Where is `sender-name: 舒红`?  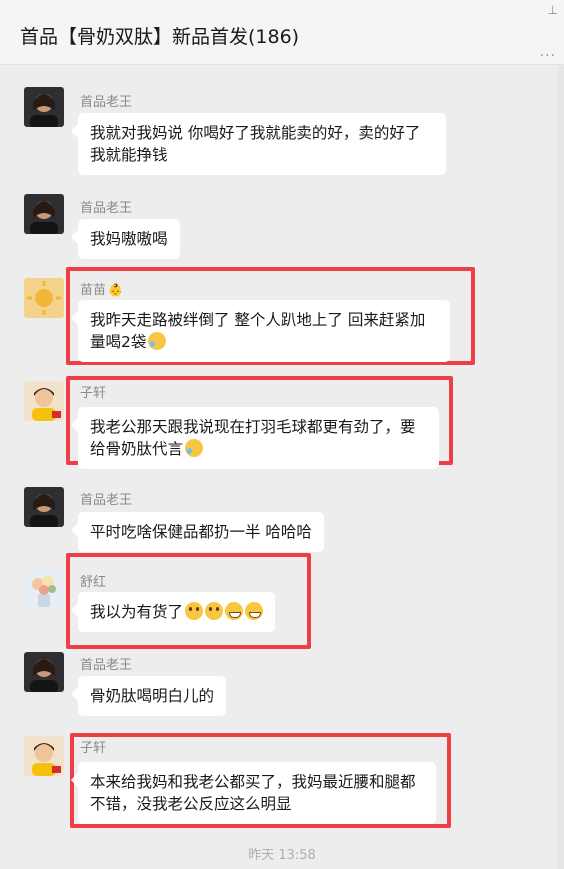 sender-name: 舒红 is located at coordinates (93, 582).